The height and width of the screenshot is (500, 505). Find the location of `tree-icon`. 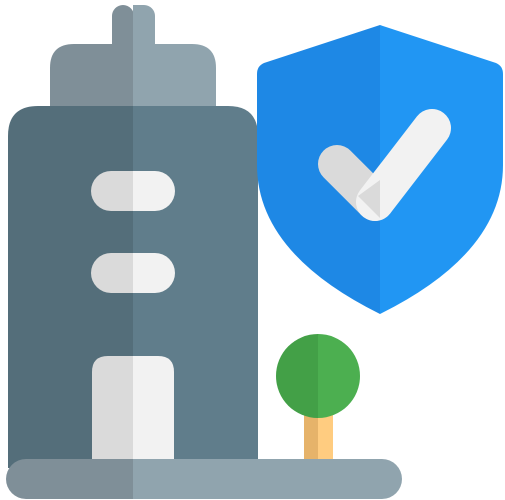

tree-icon is located at coordinates (318, 401).